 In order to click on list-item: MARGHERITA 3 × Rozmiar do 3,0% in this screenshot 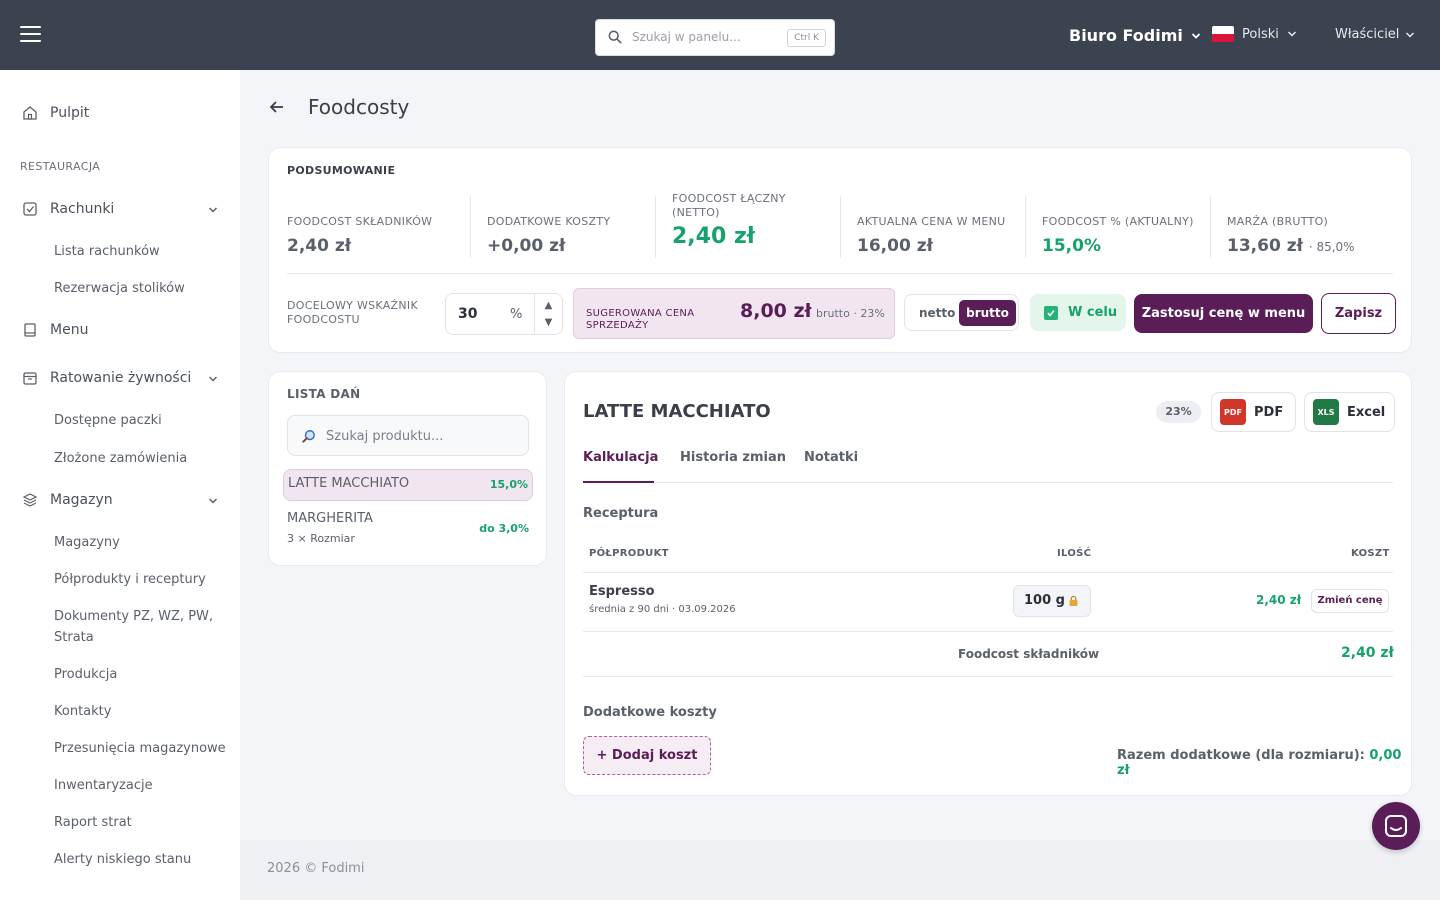, I will do `click(408, 530)`.